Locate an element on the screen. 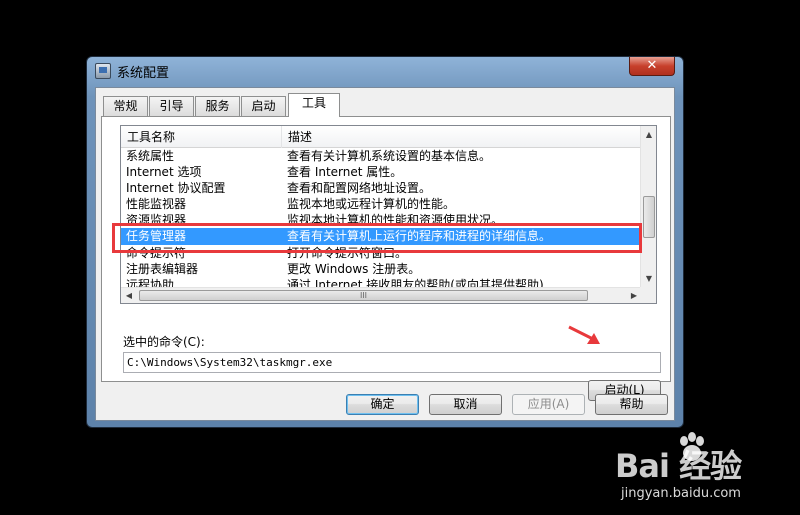 The height and width of the screenshot is (515, 800). column-header-tool-name: 工具名称 is located at coordinates (201, 137).